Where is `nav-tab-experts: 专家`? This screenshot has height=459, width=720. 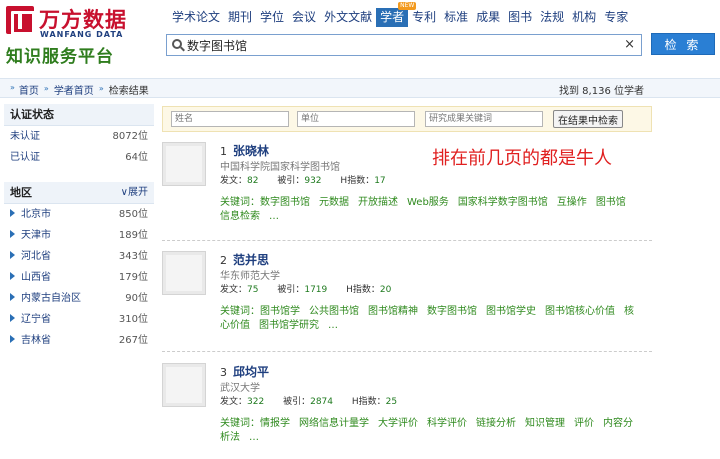
nav-tab-experts: 专家 is located at coordinates (616, 17).